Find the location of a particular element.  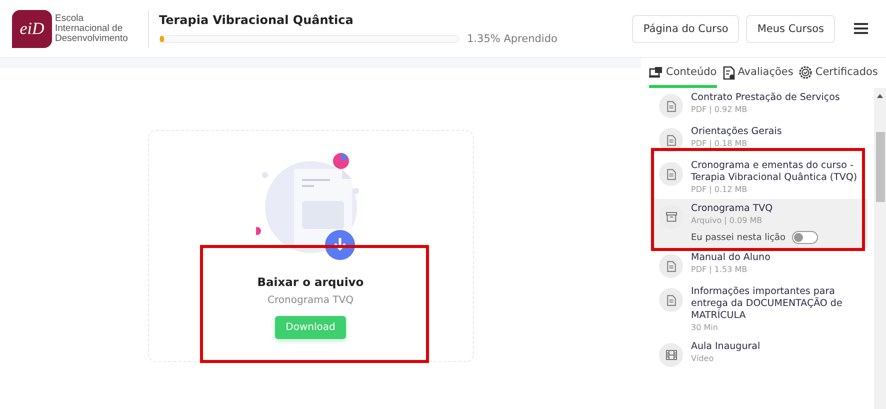

sidebar-tab: Certificados is located at coordinates (838, 77).